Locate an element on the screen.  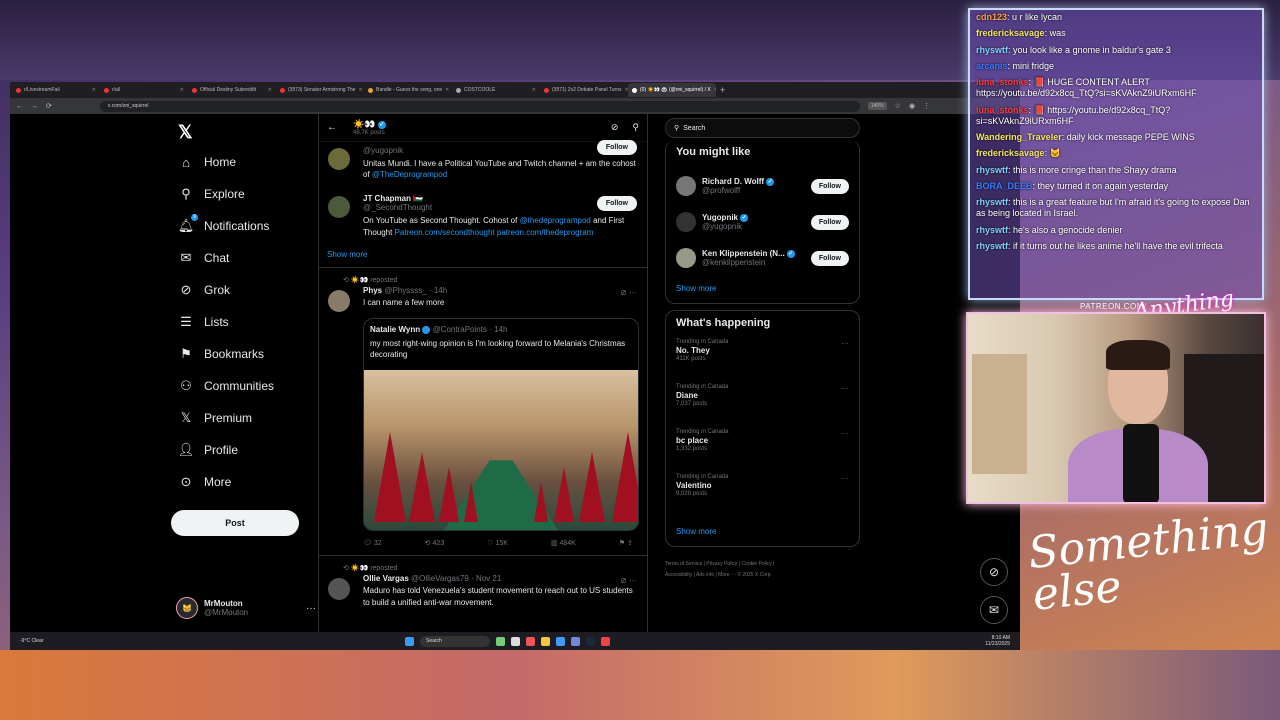
trend-item: Trending in Canada No. They 411K posts ··· is located at coordinates (762, 361).